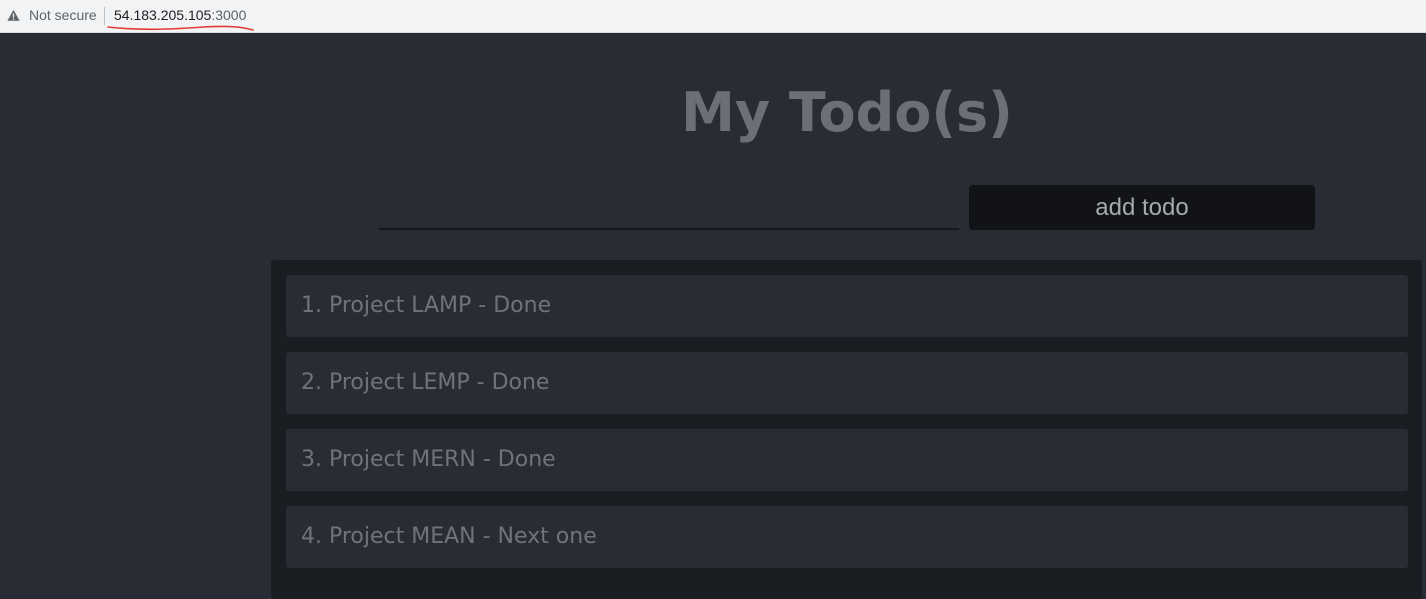 The height and width of the screenshot is (599, 1426). Describe the element at coordinates (713, 16) in the screenshot. I see `browser-address-bar: Not secure 54.183.205.105:3000` at that location.